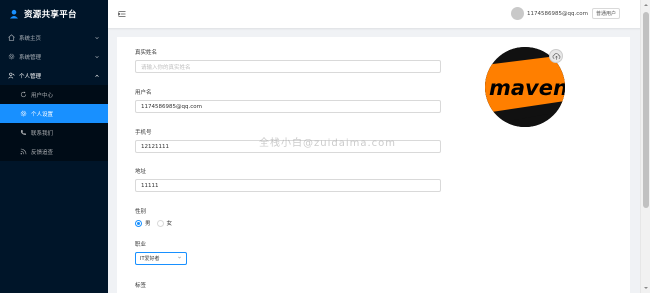 This screenshot has height=293, width=650. I want to click on sidebar-item-user-center: 用户中心, so click(54, 94).